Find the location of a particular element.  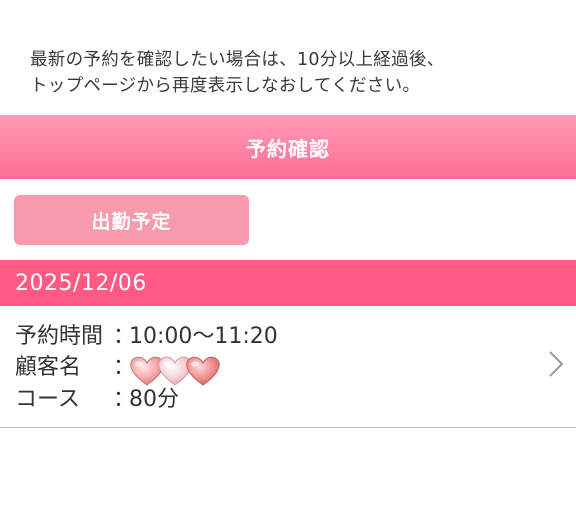

chevron-right-icon is located at coordinates (556, 364).